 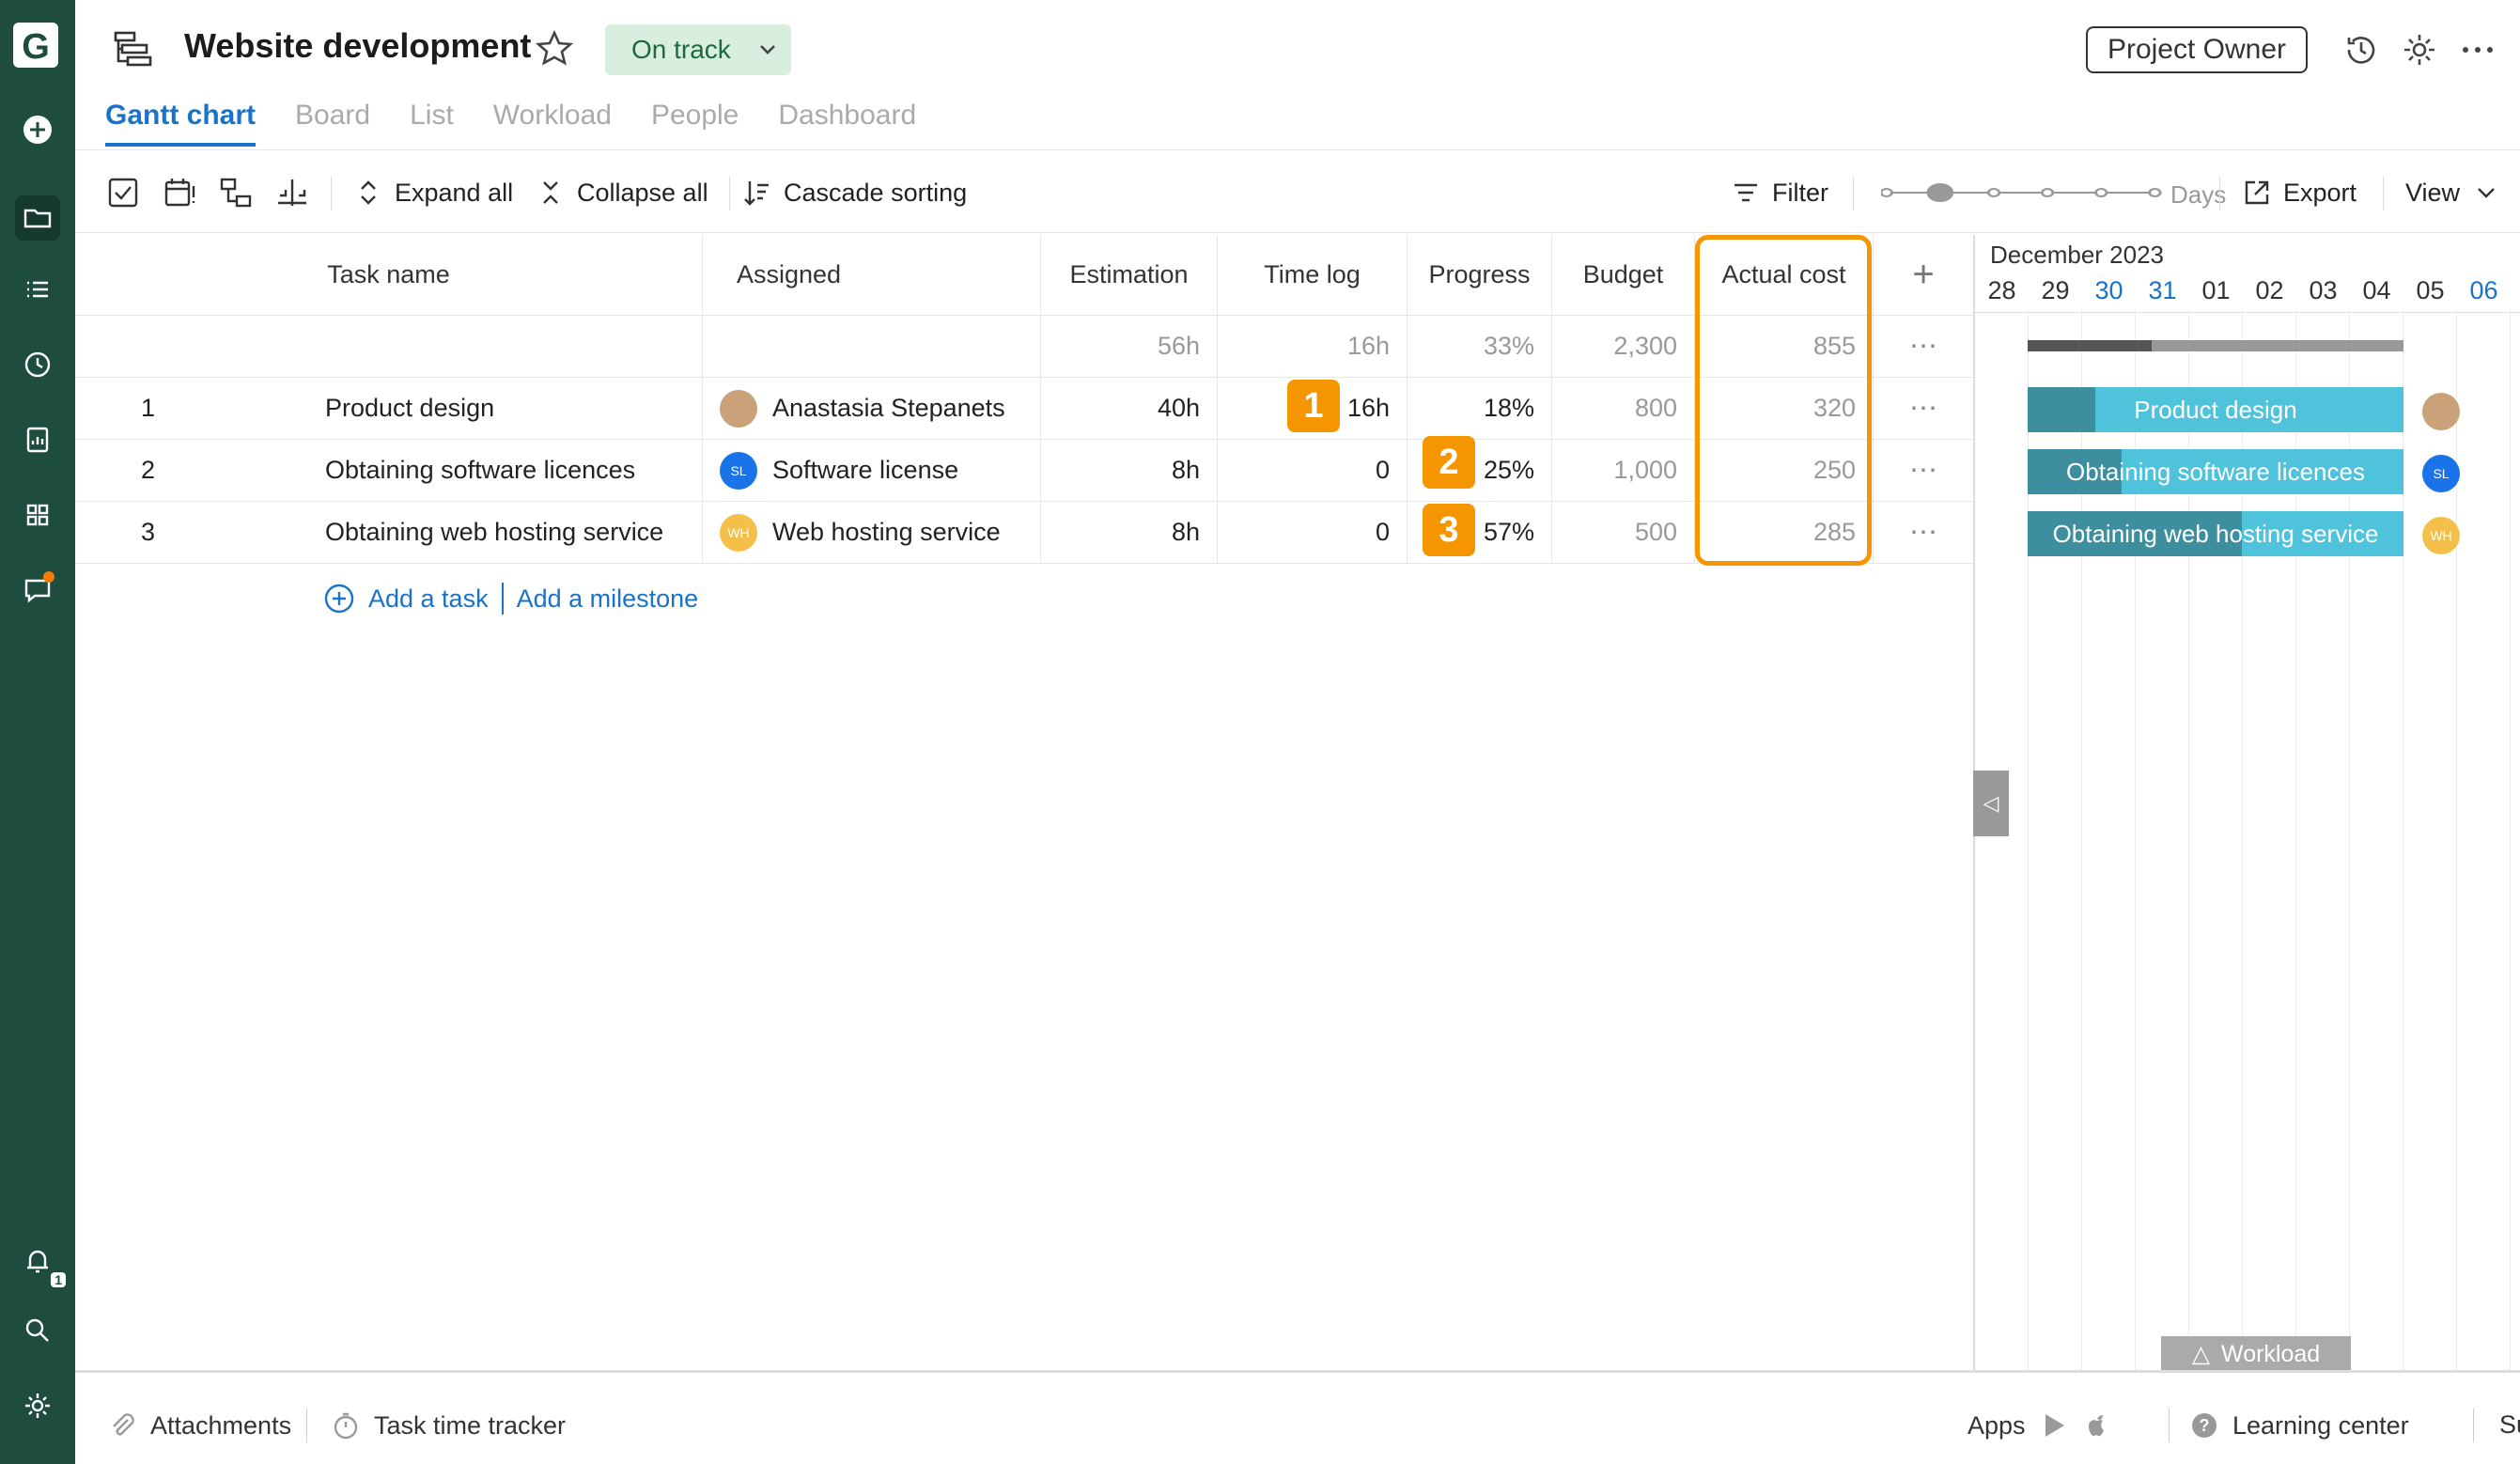 I want to click on chevron-down-icon, so click(x=767, y=50).